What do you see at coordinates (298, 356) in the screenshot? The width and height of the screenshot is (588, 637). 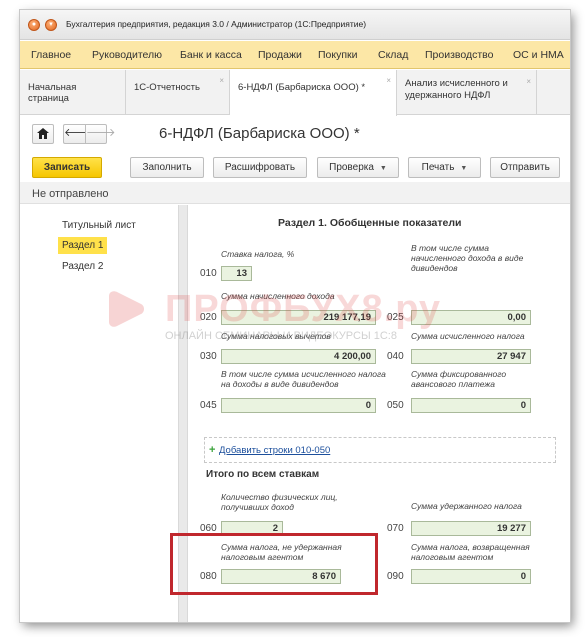 I see `tax-deductions-field: 4 200,00` at bounding box center [298, 356].